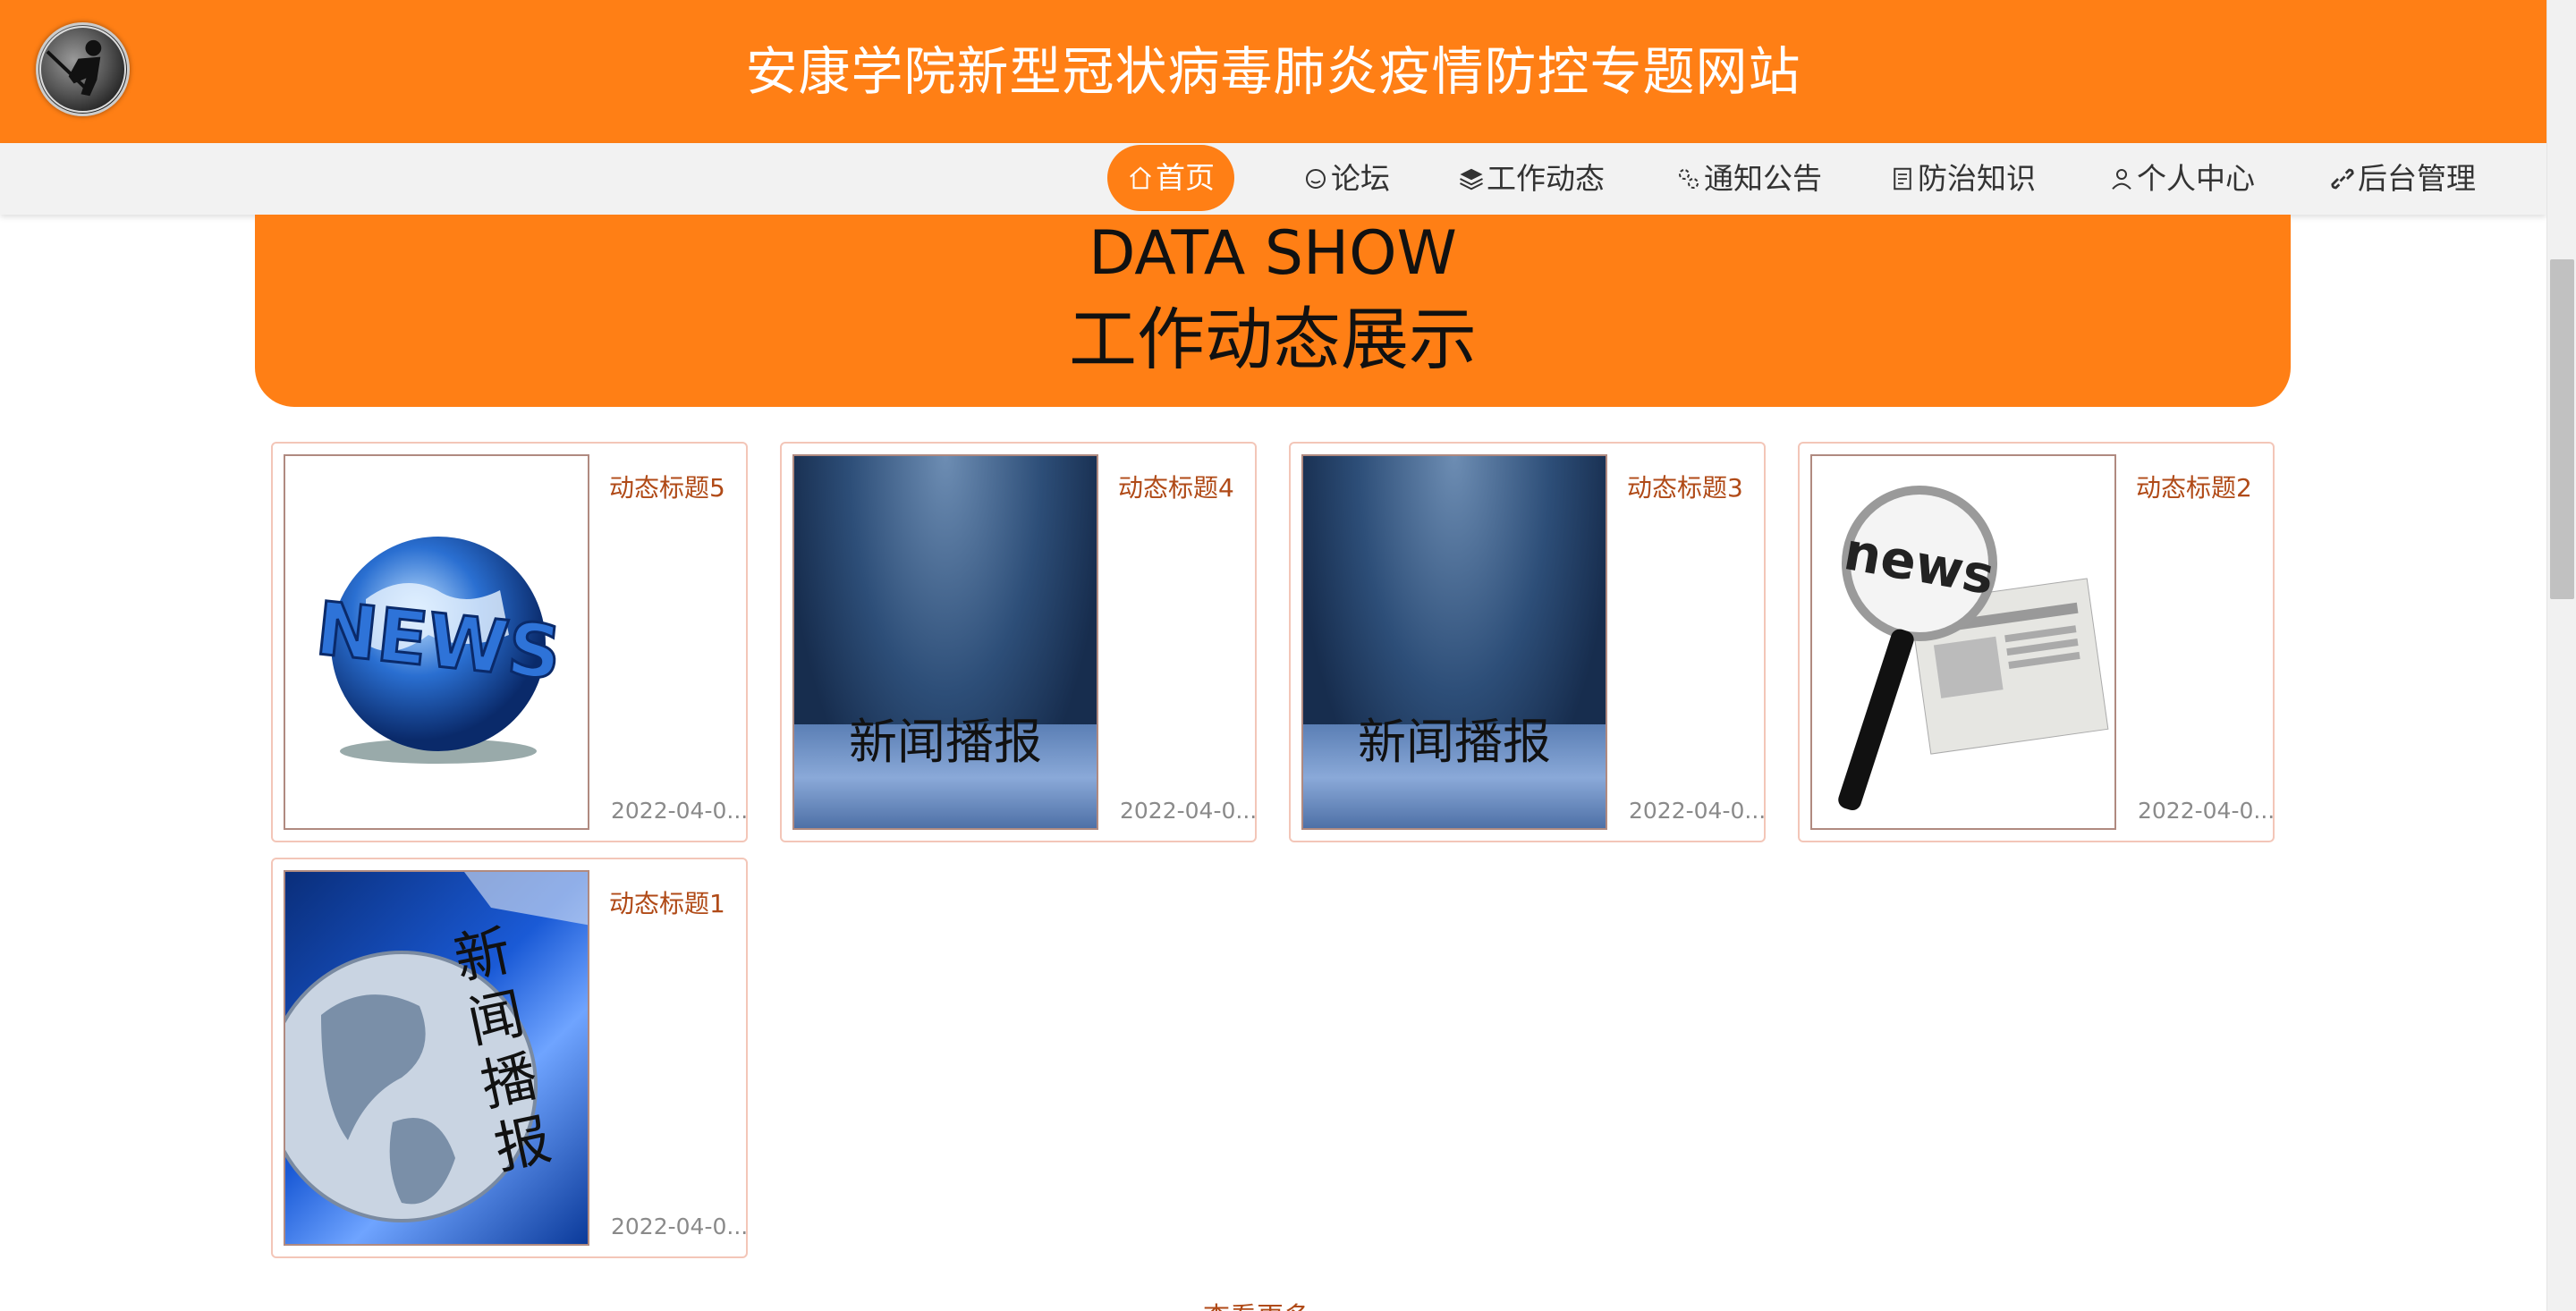  I want to click on layers-icon, so click(1471, 179).